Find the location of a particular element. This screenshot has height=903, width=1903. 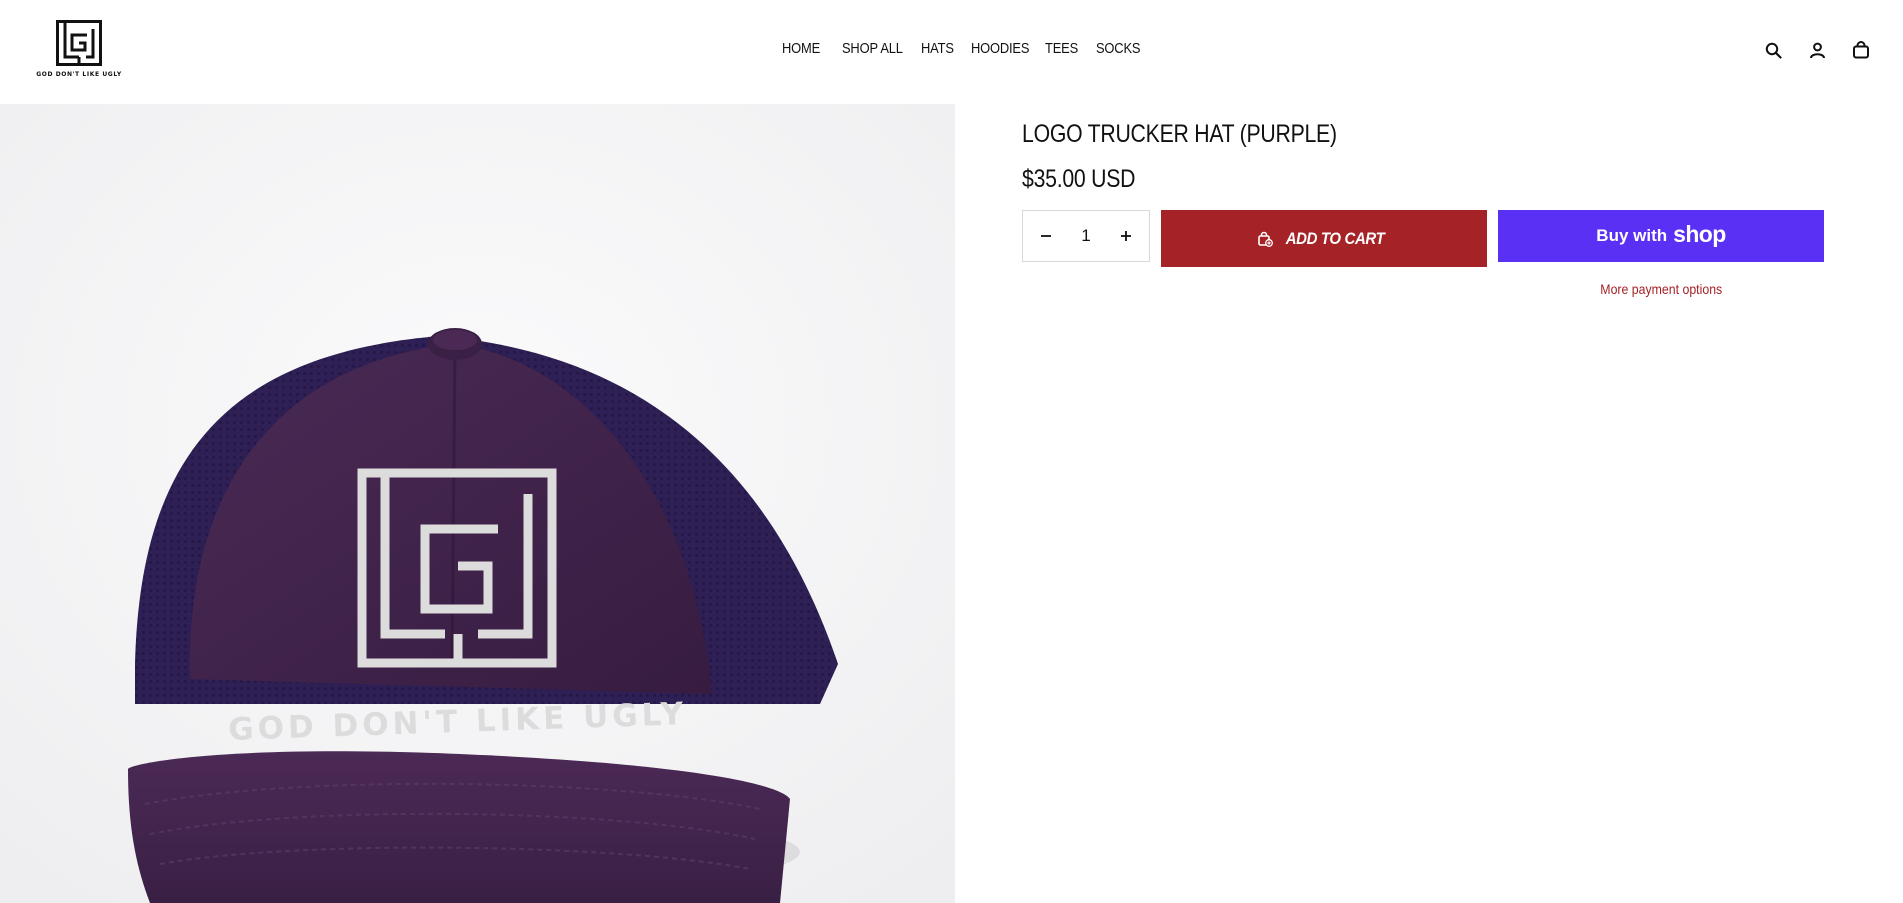

cart-icon is located at coordinates (1861, 50).